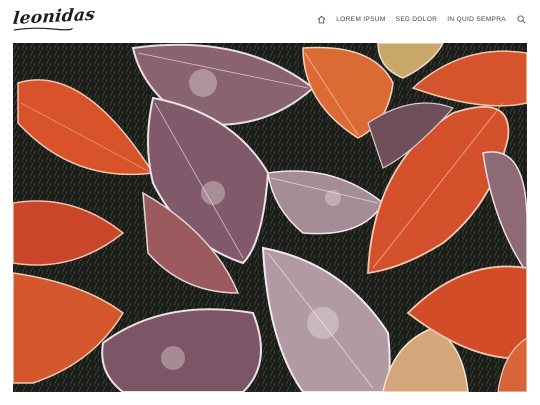 The image size is (540, 405). I want to click on nav-item-lorem-ipsum: LOREM IPSUM, so click(360, 19).